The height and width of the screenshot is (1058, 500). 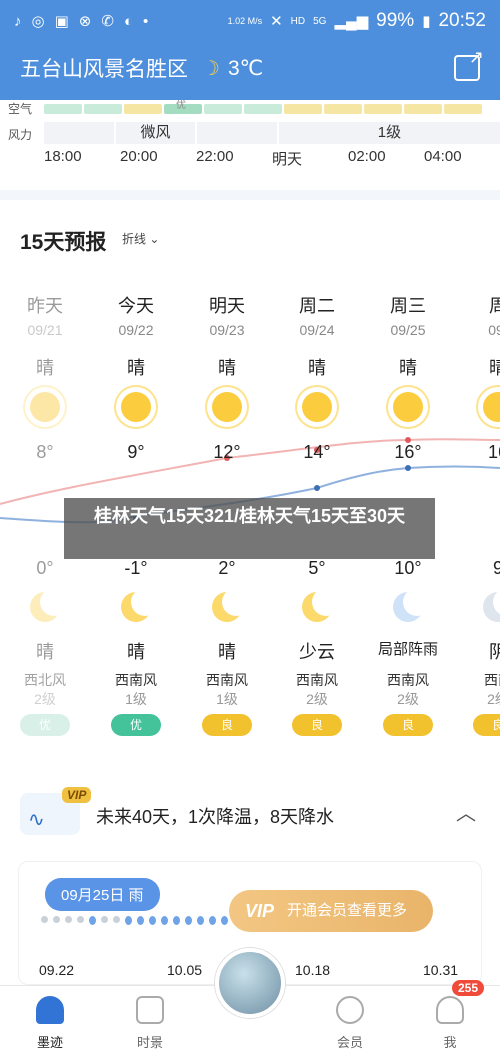 What do you see at coordinates (408, 330) in the screenshot?
I see `day-date: 09/25` at bounding box center [408, 330].